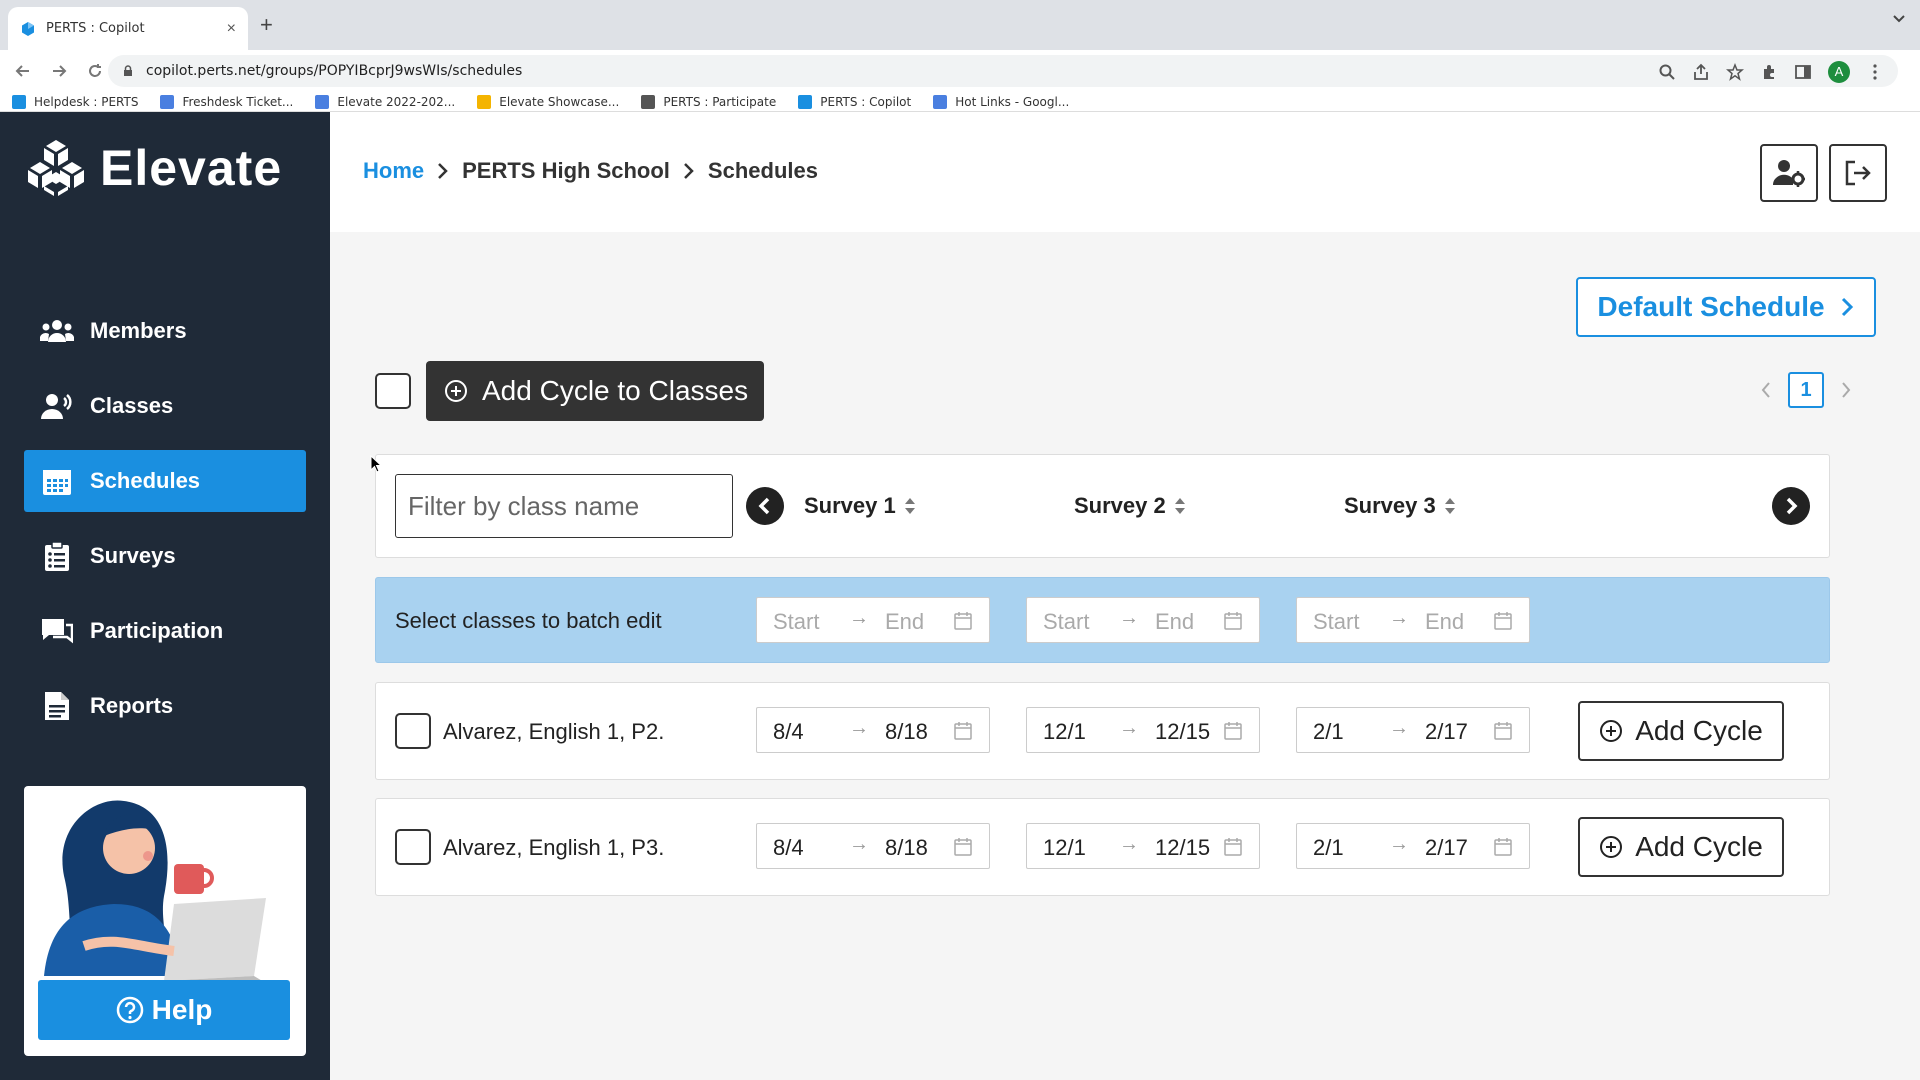  What do you see at coordinates (1735, 72) in the screenshot?
I see `bookmark-star-icon` at bounding box center [1735, 72].